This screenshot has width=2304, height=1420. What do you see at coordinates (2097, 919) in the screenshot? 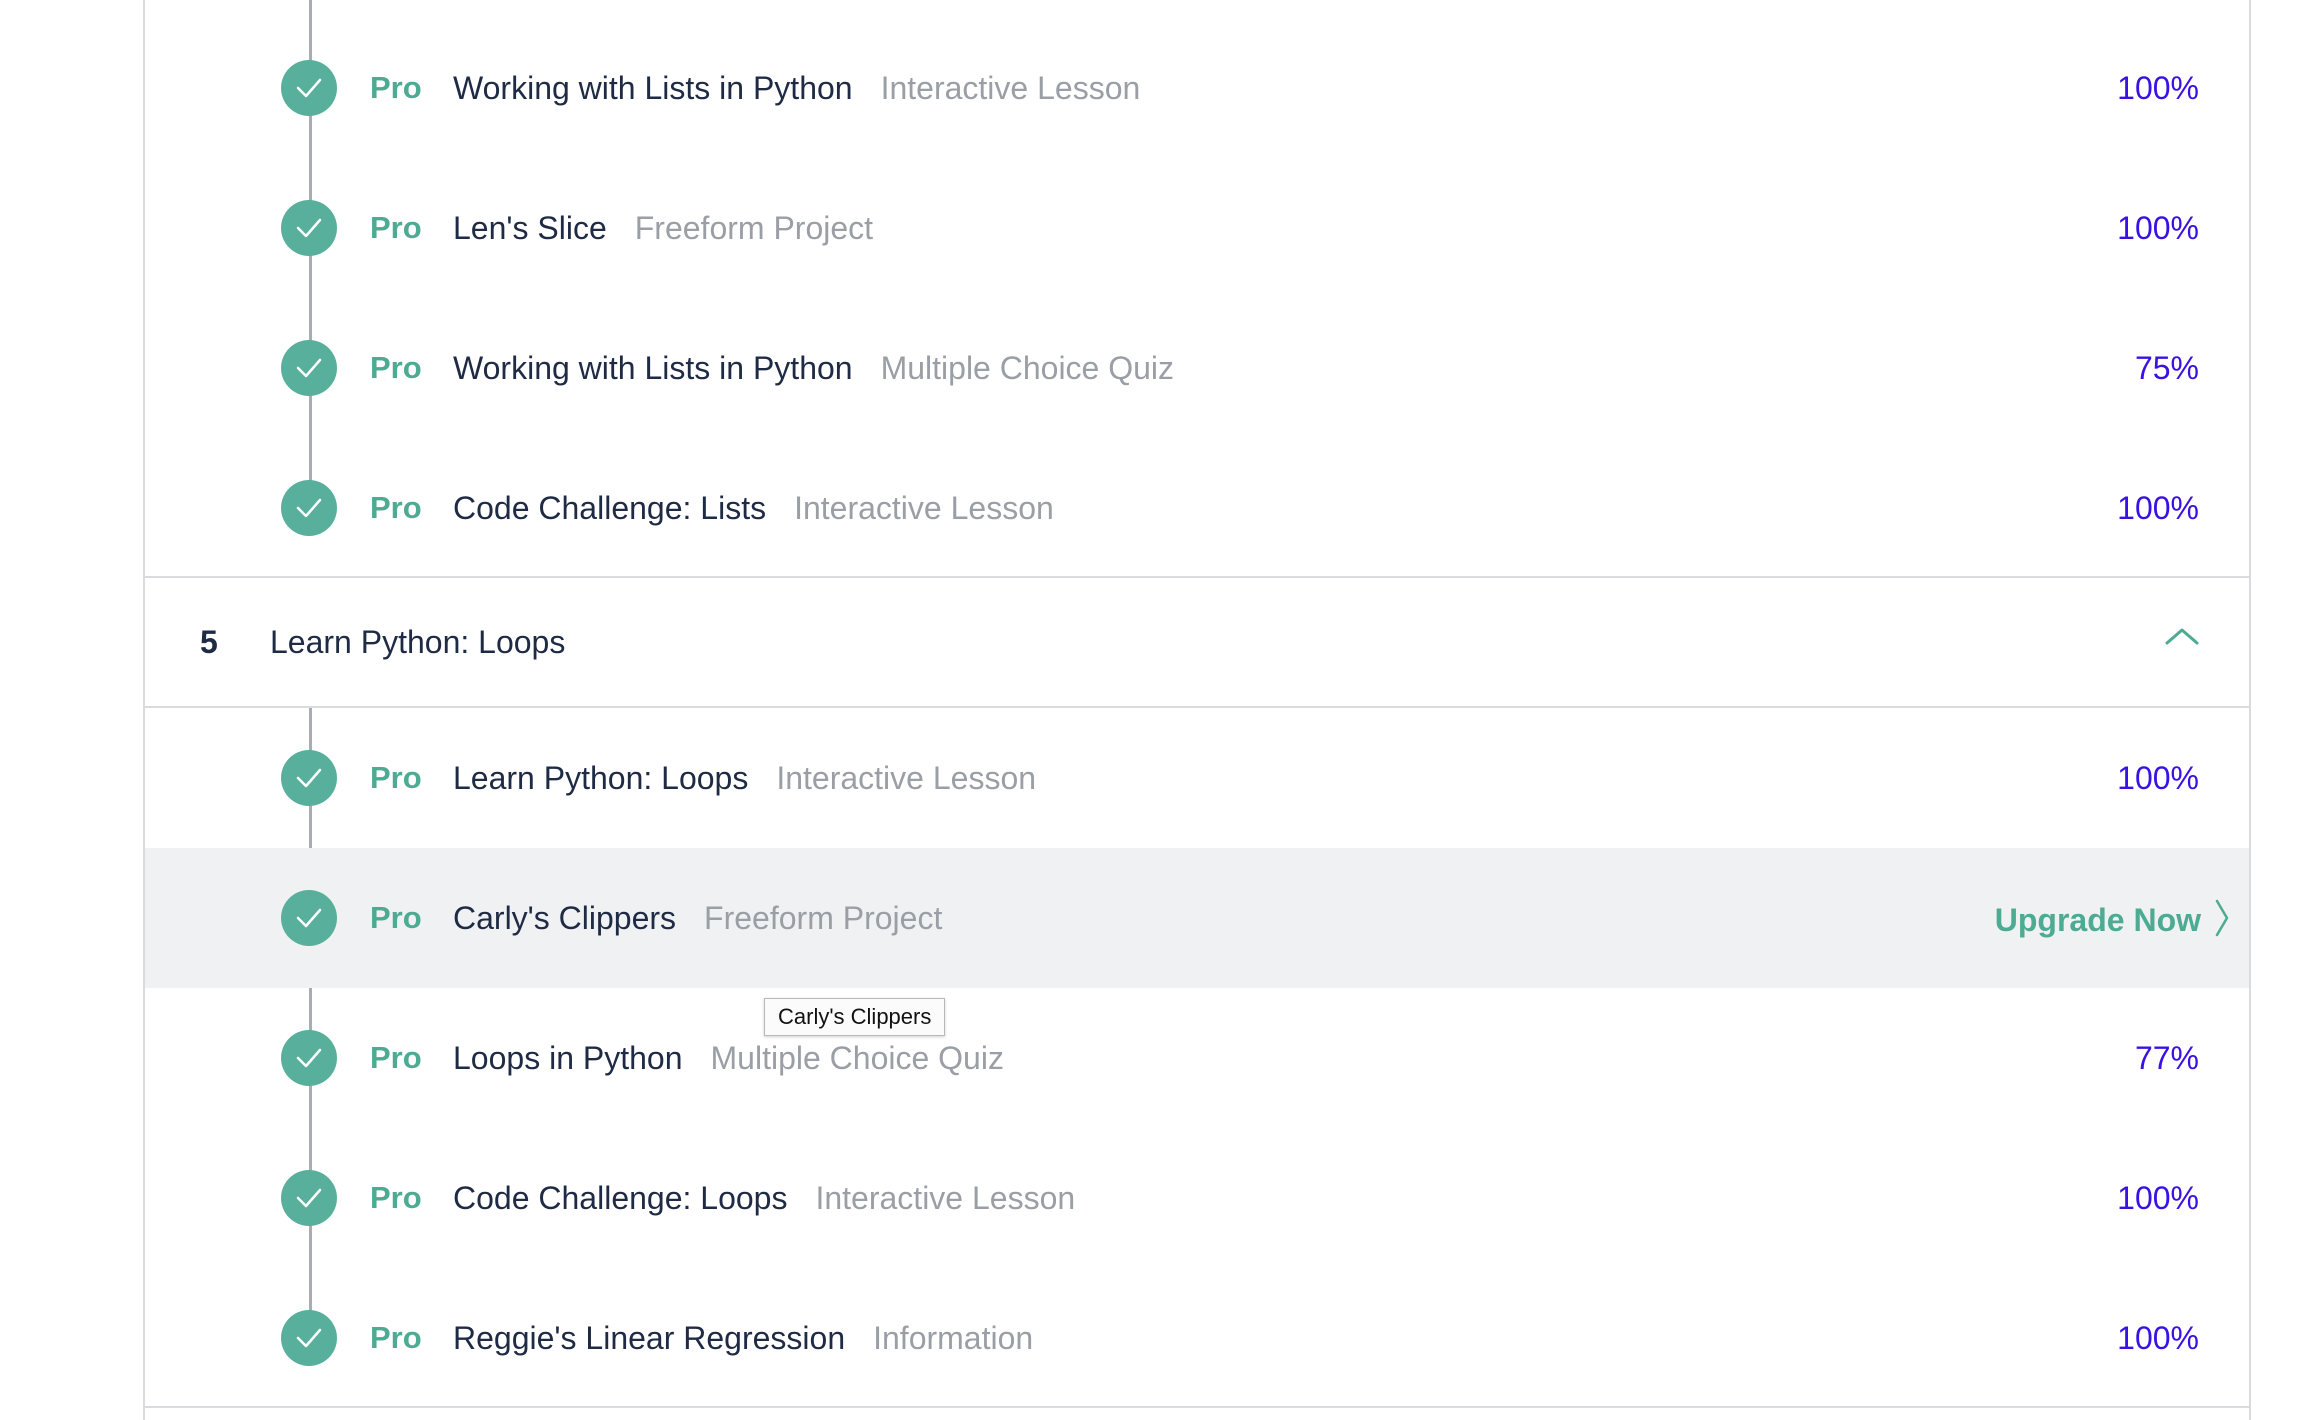
I see `upgrade-label: Upgrade Now` at bounding box center [2097, 919].